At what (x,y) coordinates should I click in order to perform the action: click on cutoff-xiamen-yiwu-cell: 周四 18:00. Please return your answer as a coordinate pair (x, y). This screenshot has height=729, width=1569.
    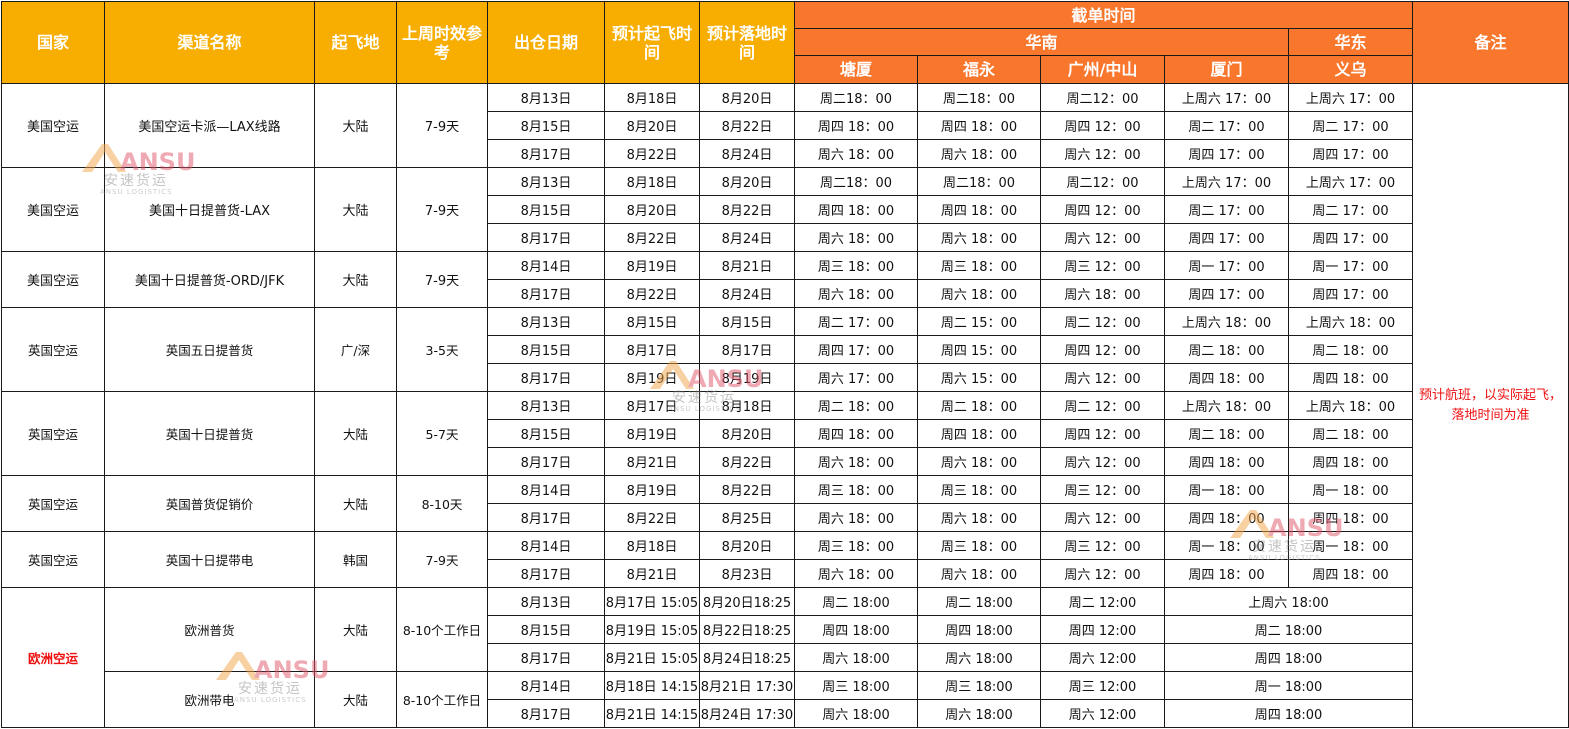
    Looking at the image, I should click on (1288, 657).